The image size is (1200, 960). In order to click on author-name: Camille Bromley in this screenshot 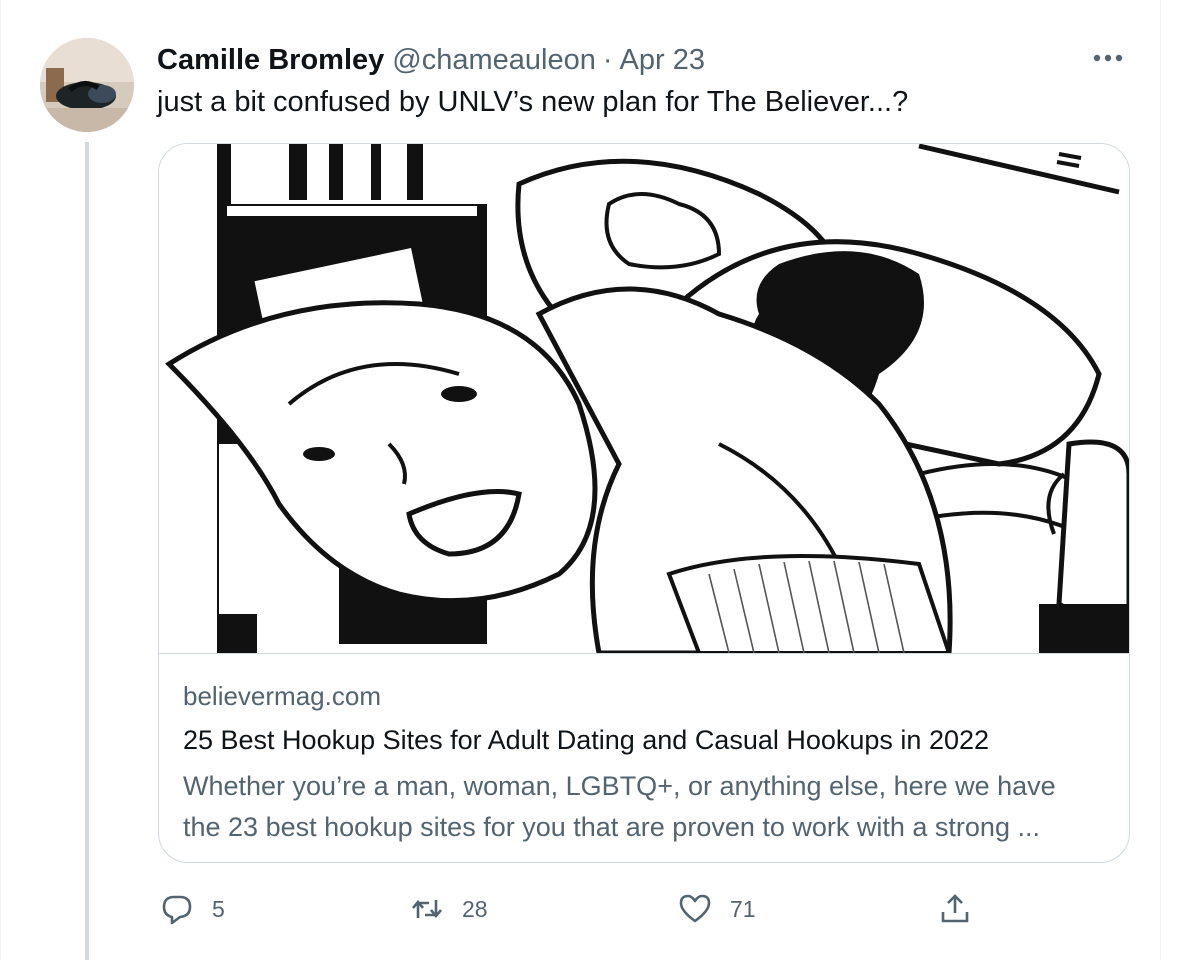, I will do `click(270, 60)`.